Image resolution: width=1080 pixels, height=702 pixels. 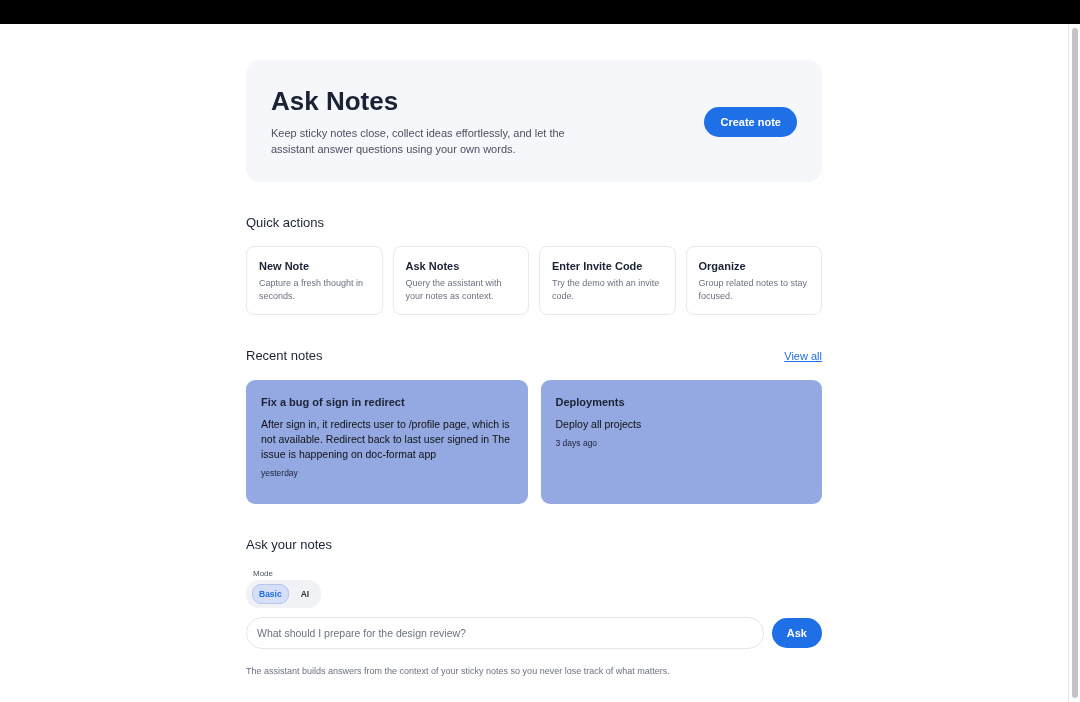 I want to click on note-body: After sign in, it redirects user to /profile page, which is not available. Redirect back to last user signed in The issue is happening on doc-format app, so click(x=386, y=439).